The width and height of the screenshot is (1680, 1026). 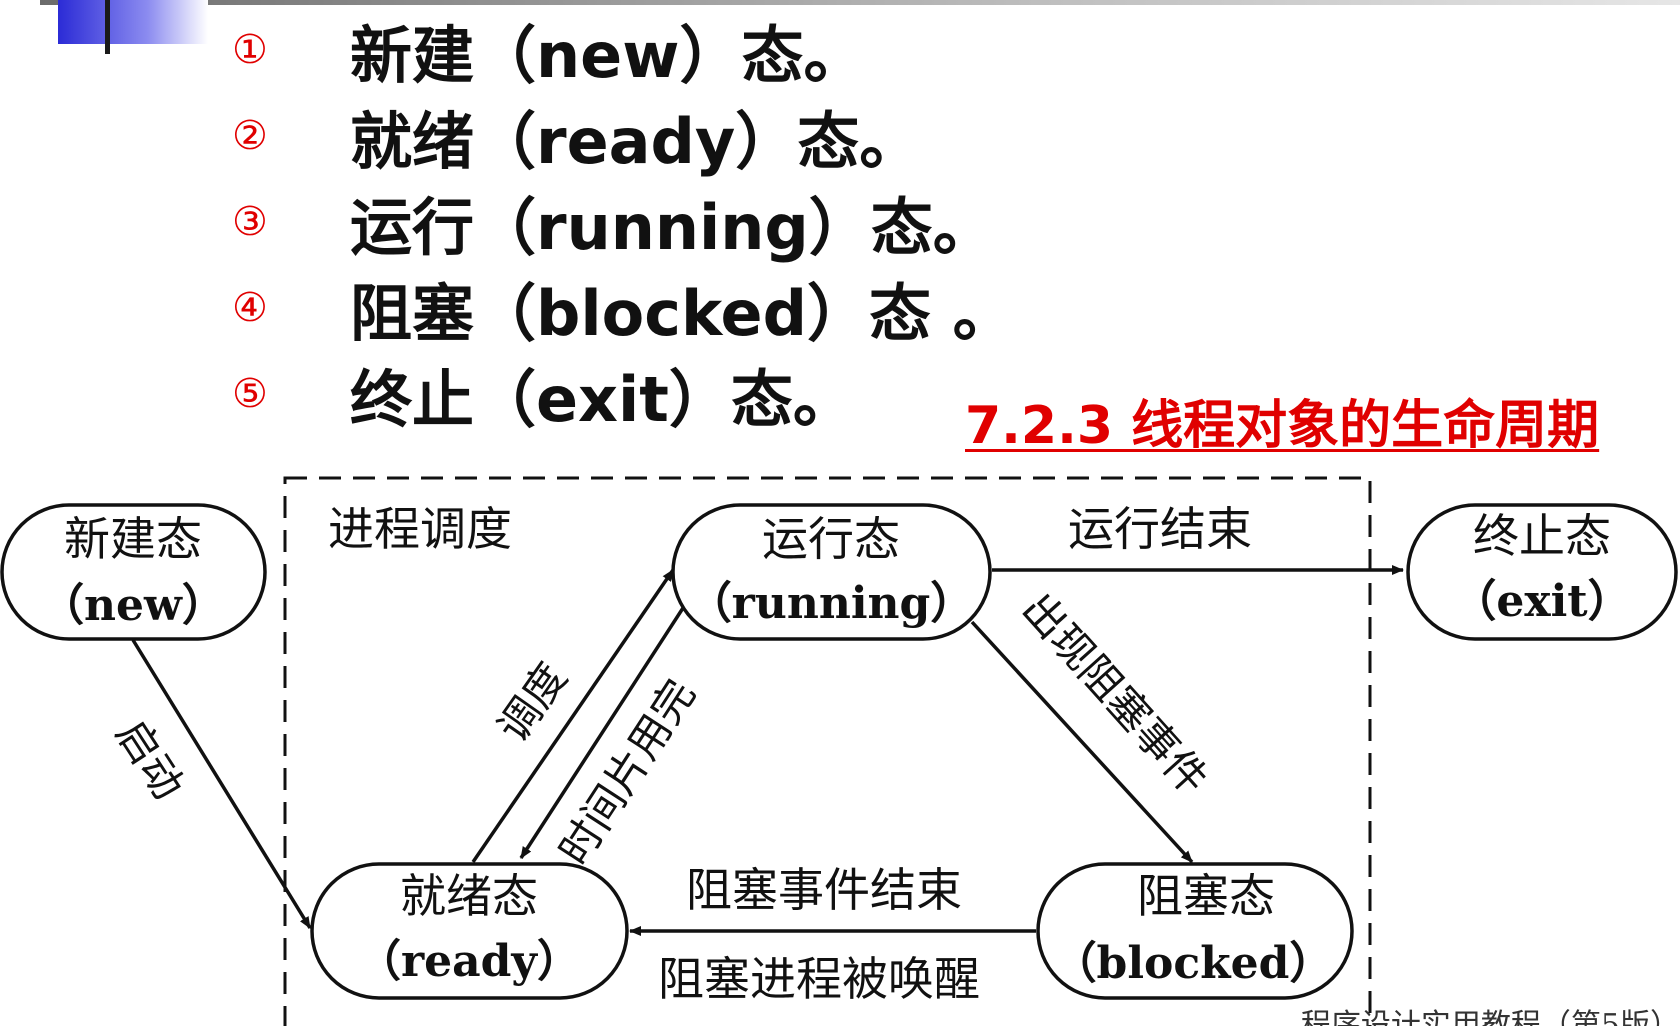 What do you see at coordinates (1206, 896) in the screenshot?
I see `node-blocked-name: 阻塞态` at bounding box center [1206, 896].